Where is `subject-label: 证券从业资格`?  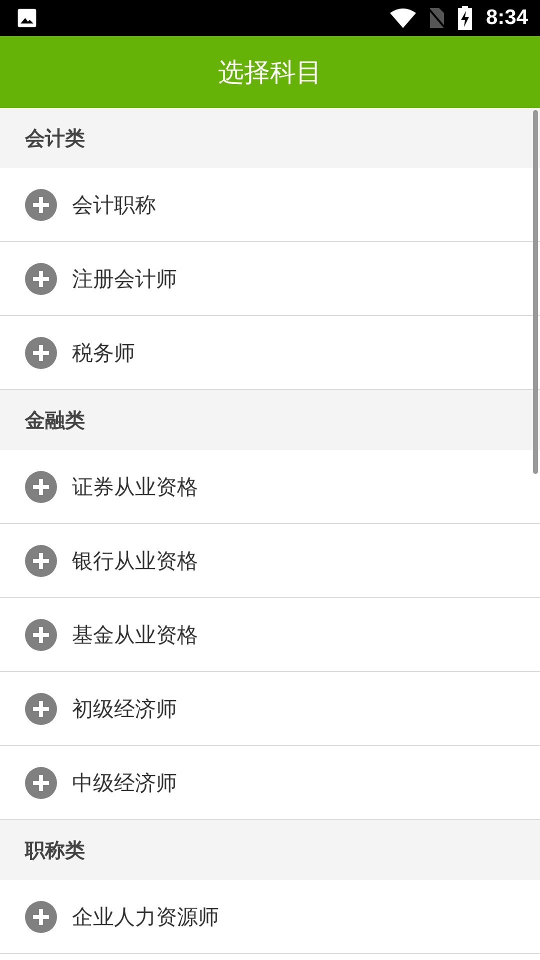
subject-label: 证券从业资格 is located at coordinates (135, 487).